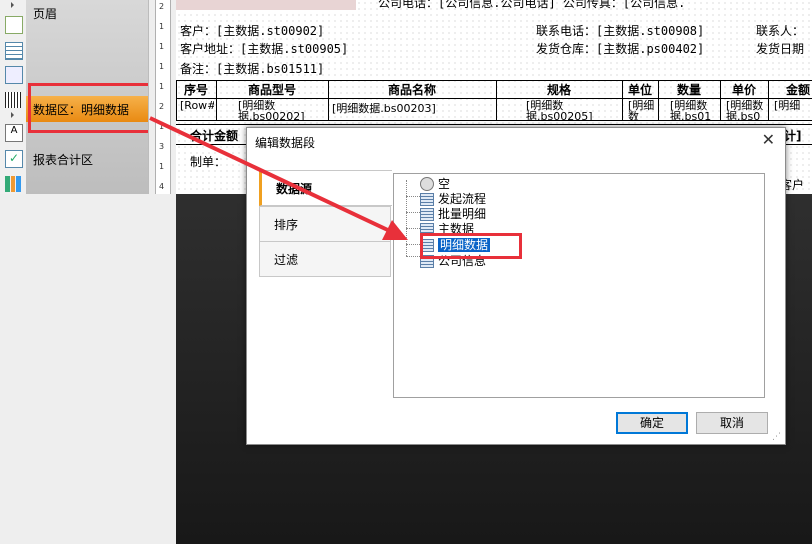  I want to click on annotation-arrow-icon, so click(278, 178).